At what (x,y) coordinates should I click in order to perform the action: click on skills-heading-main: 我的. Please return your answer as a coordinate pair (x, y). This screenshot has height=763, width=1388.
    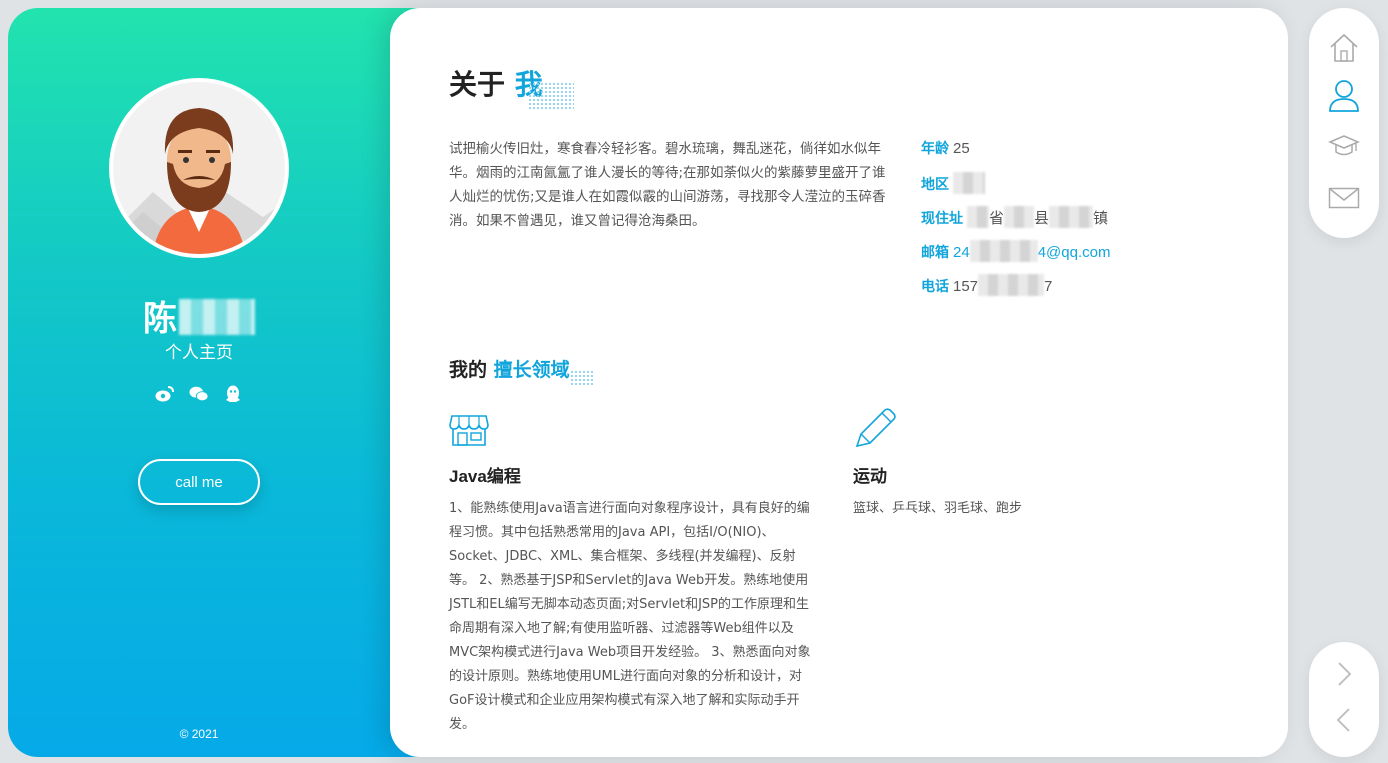
    Looking at the image, I should click on (468, 370).